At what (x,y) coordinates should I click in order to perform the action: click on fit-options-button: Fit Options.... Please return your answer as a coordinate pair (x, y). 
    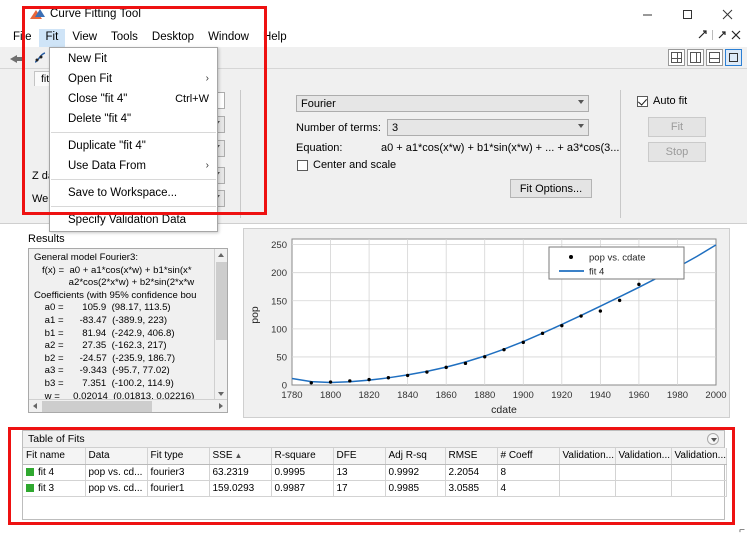
    Looking at the image, I should click on (551, 188).